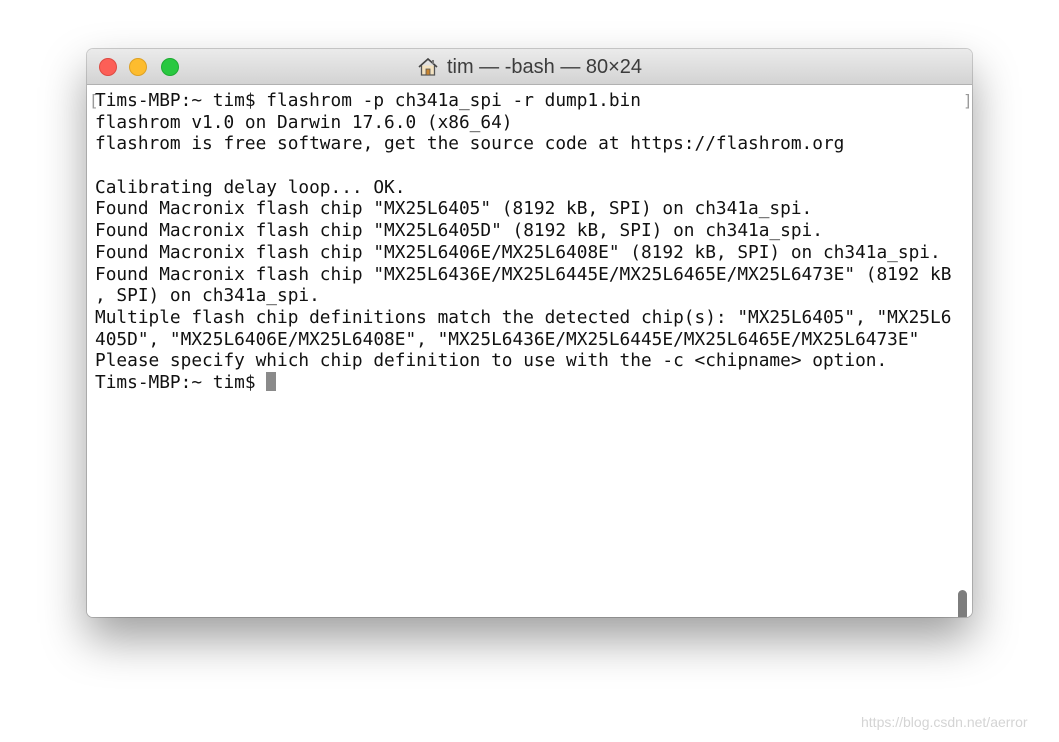 The height and width of the screenshot is (742, 1059). What do you see at coordinates (544, 66) in the screenshot?
I see `window-title: tim — -bash — 80×24` at bounding box center [544, 66].